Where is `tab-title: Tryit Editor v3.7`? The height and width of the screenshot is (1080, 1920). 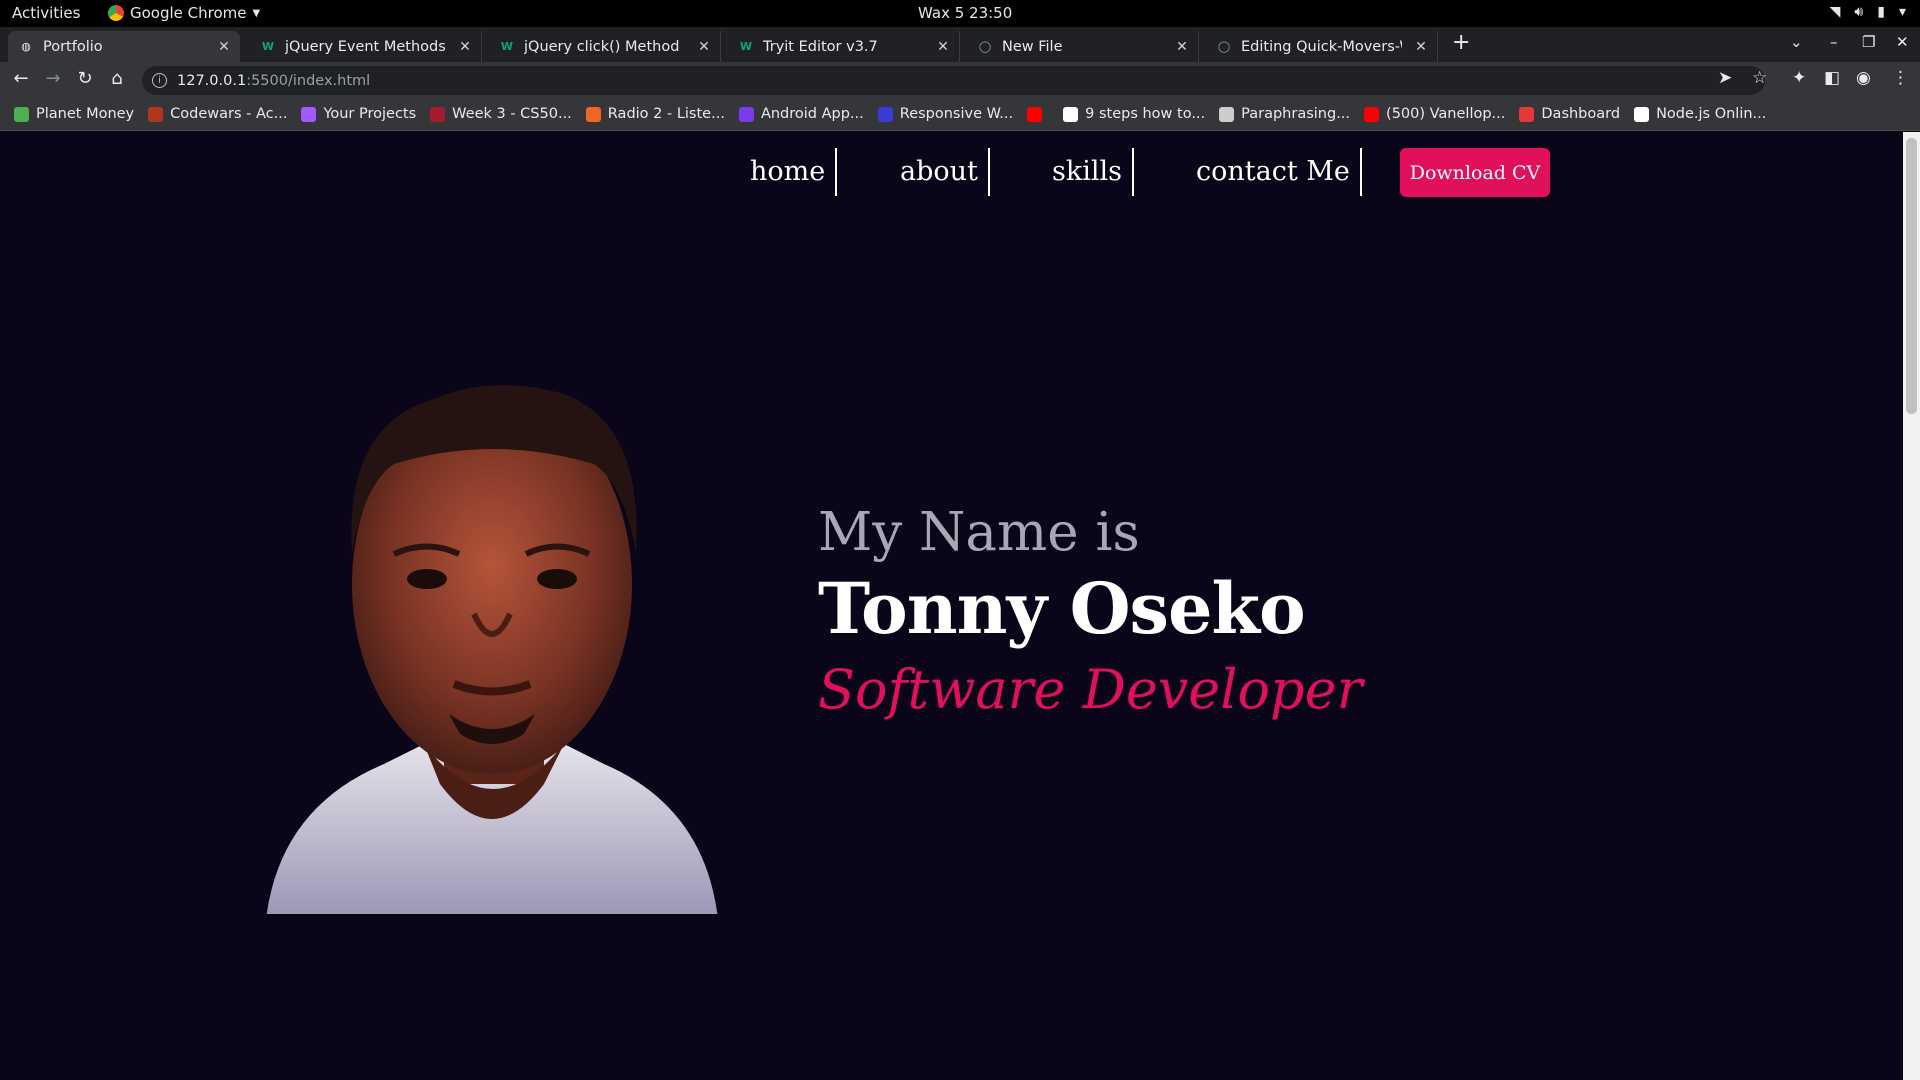 tab-title: Tryit Editor v3.7 is located at coordinates (820, 46).